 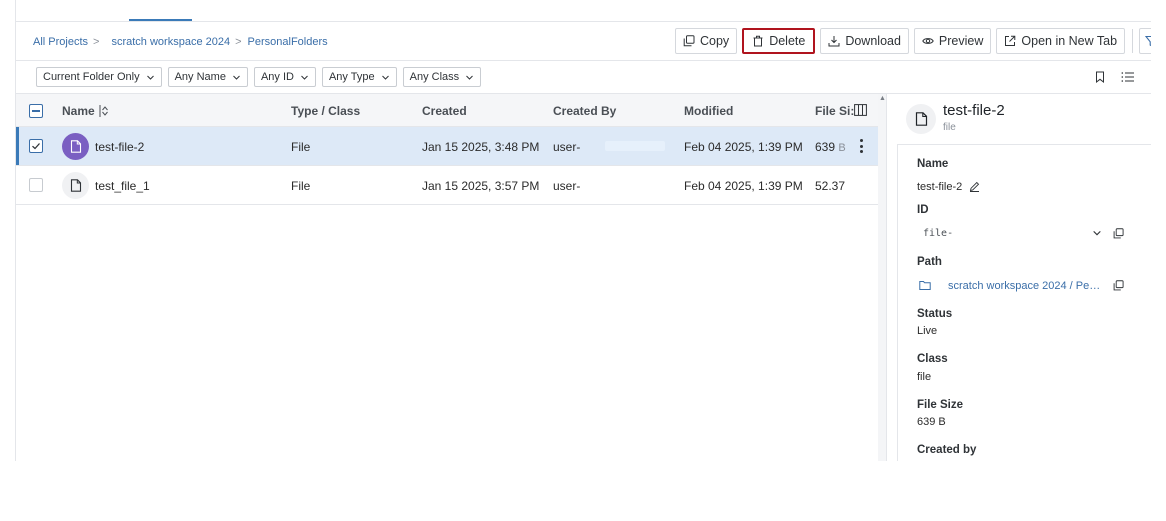 What do you see at coordinates (1148, 40) in the screenshot?
I see `filter-icon` at bounding box center [1148, 40].